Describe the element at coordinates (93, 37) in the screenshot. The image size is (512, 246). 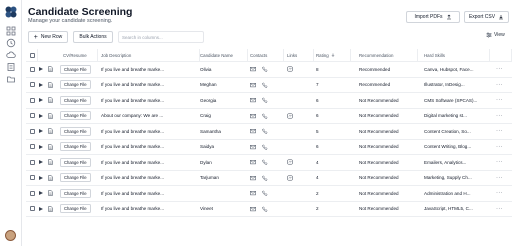
I see `bulk-actions-button: Bulk Actions` at that location.